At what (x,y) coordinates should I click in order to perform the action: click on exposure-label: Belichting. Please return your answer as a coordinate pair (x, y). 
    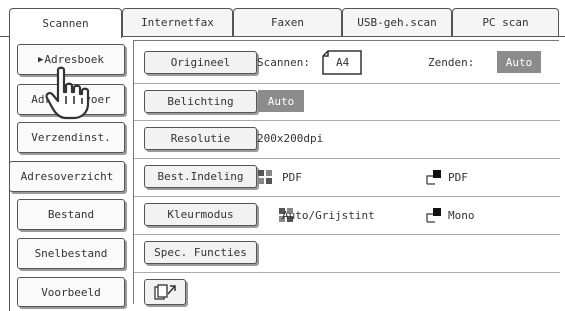
    Looking at the image, I should click on (200, 101).